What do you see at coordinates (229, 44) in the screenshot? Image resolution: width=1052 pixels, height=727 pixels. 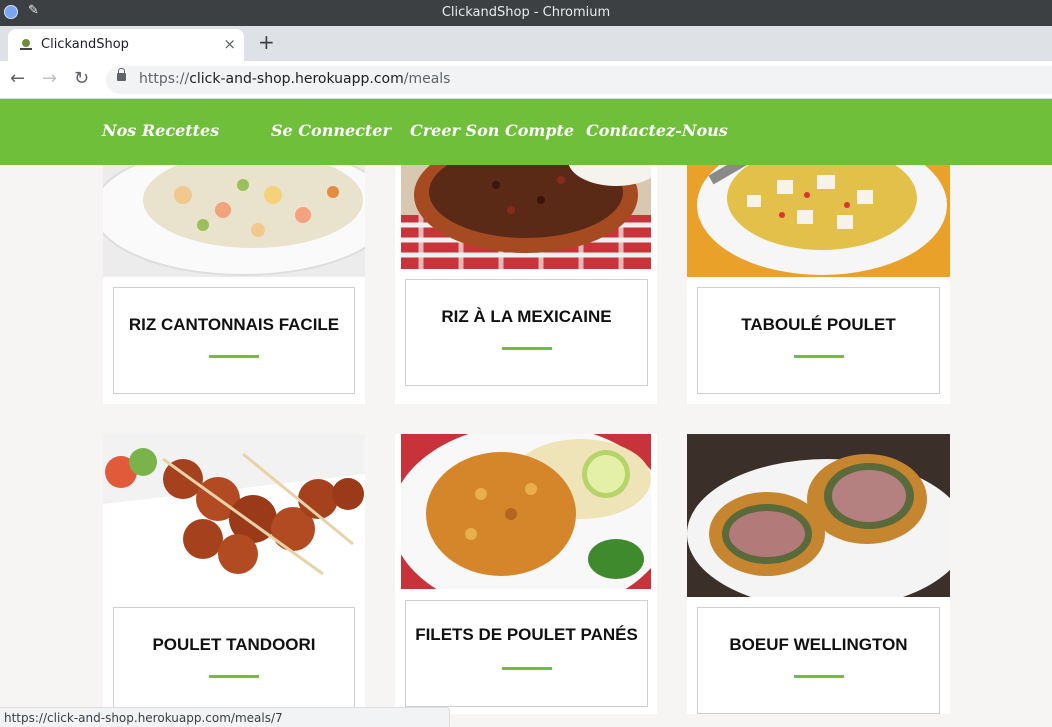 I see `close-tab-icon: ×` at bounding box center [229, 44].